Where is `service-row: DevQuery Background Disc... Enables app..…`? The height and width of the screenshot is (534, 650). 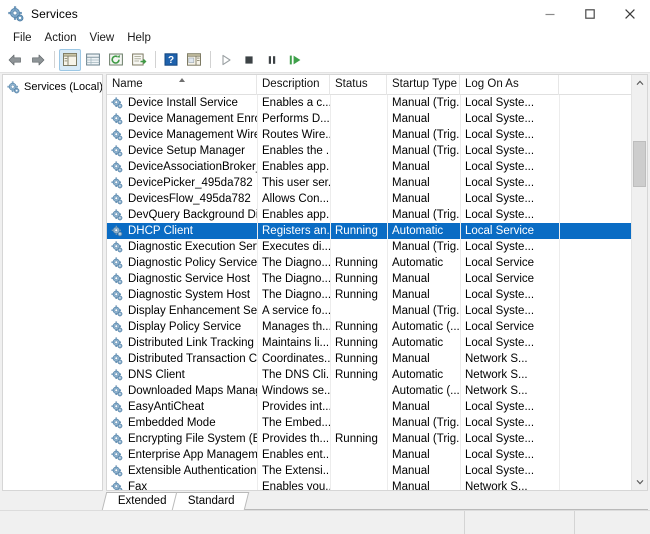 service-row: DevQuery Background Disc... Enables app..… is located at coordinates (377, 215).